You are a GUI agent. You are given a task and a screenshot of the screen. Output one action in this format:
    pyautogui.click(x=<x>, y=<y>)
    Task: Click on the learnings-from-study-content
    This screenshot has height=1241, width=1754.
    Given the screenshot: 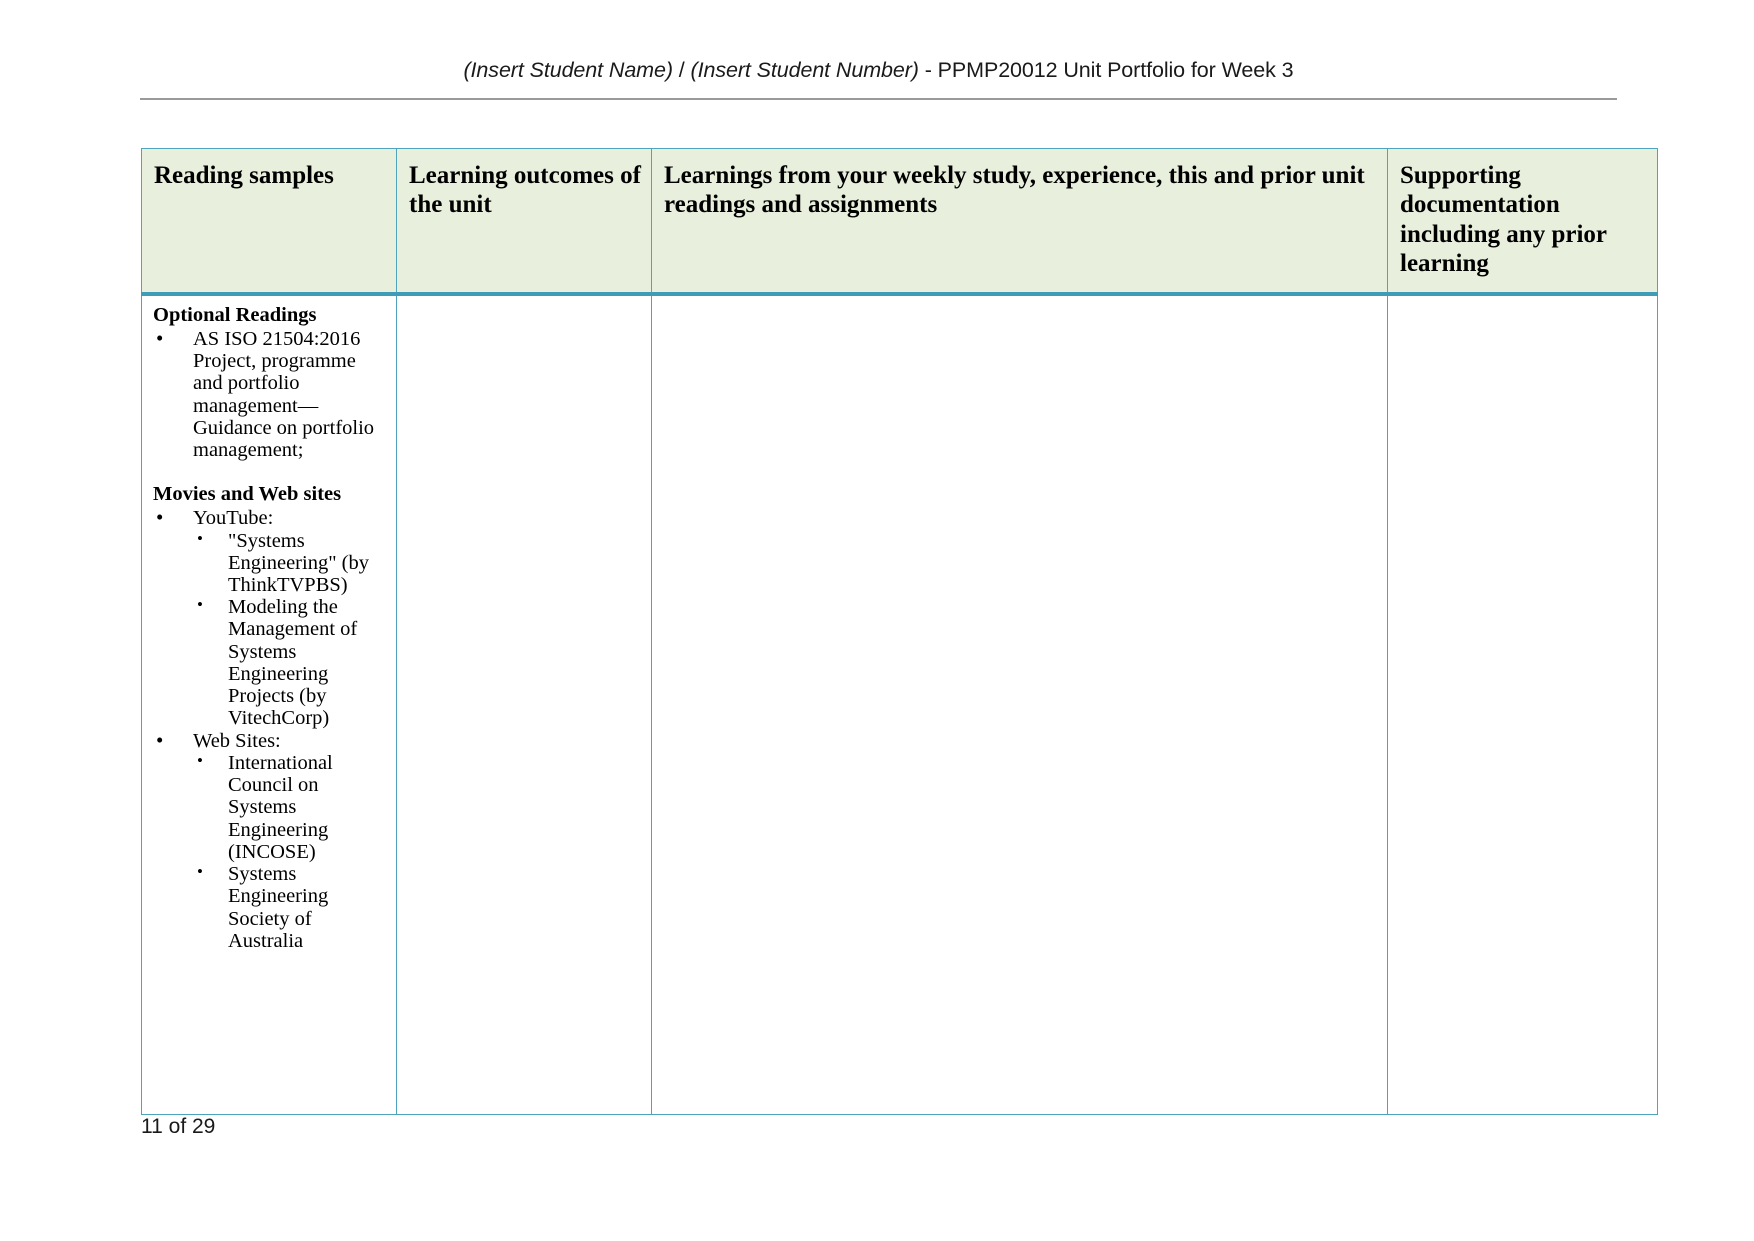 What is the action you would take?
    pyautogui.click(x=1019, y=303)
    